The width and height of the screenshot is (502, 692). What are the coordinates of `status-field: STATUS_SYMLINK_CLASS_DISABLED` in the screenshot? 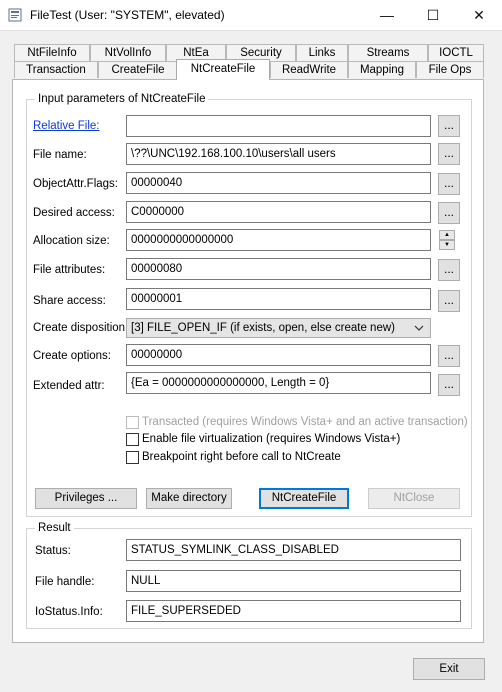 It's located at (293, 550).